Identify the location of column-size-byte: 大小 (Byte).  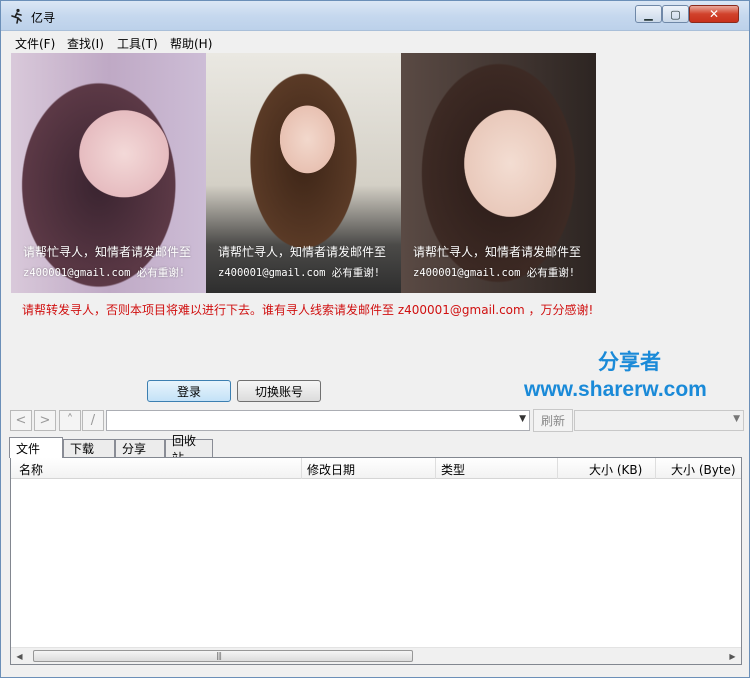
(703, 469).